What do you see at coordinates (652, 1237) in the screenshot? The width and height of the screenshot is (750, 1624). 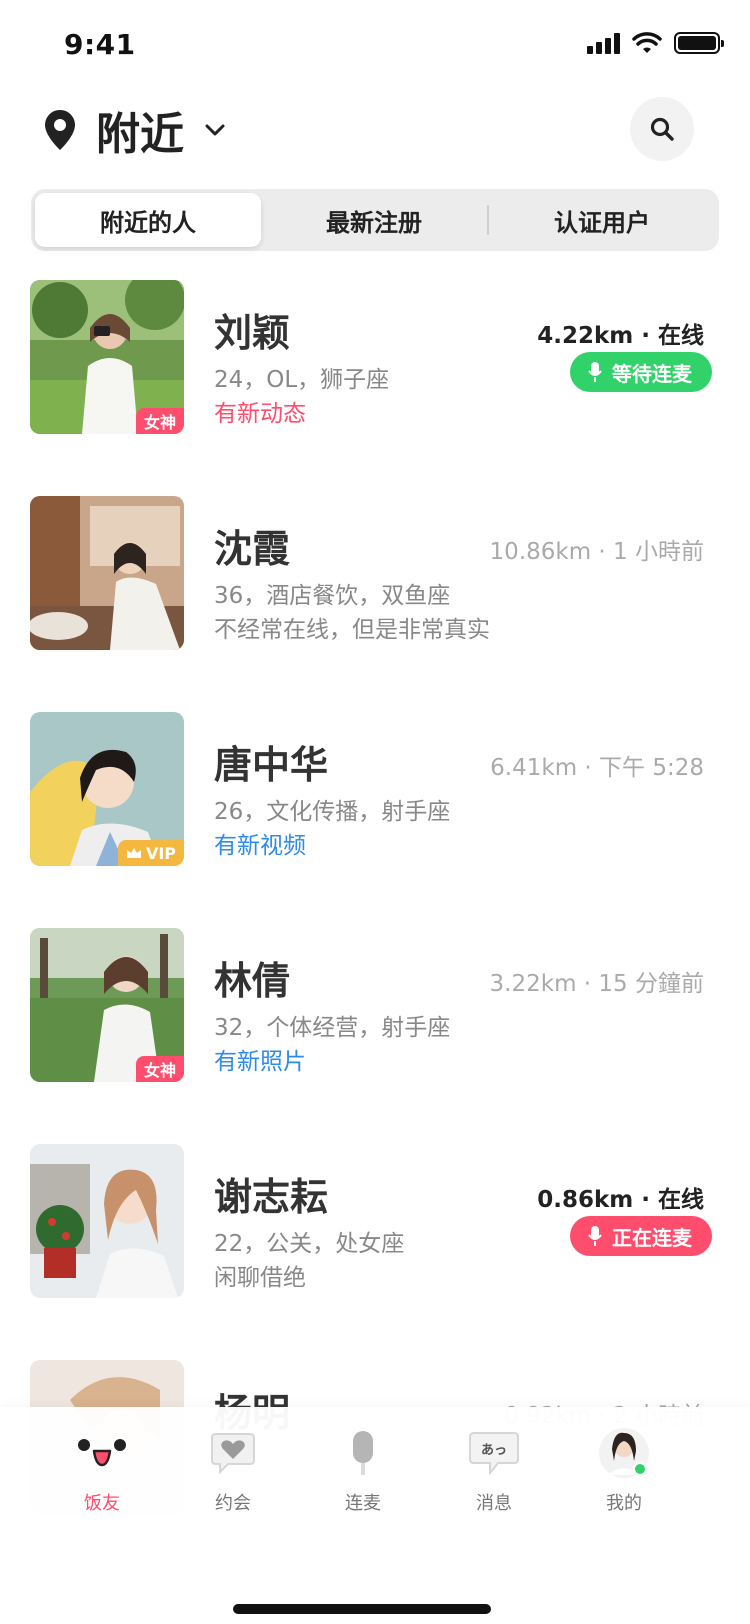 I see `pill-label: 正在连麦` at bounding box center [652, 1237].